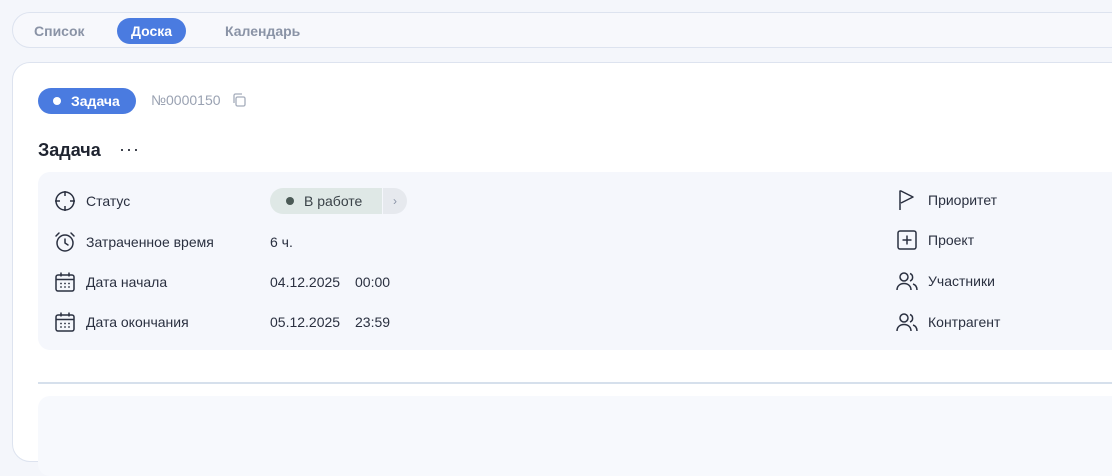 Image resolution: width=1112 pixels, height=476 pixels. I want to click on counterparty-label: Контрагент, so click(964, 322).